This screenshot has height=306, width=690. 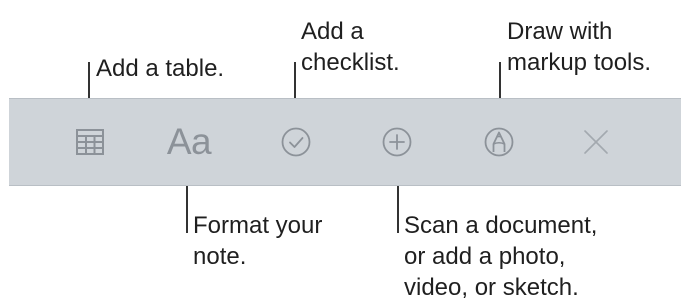 I want to click on table-button, so click(x=90, y=142).